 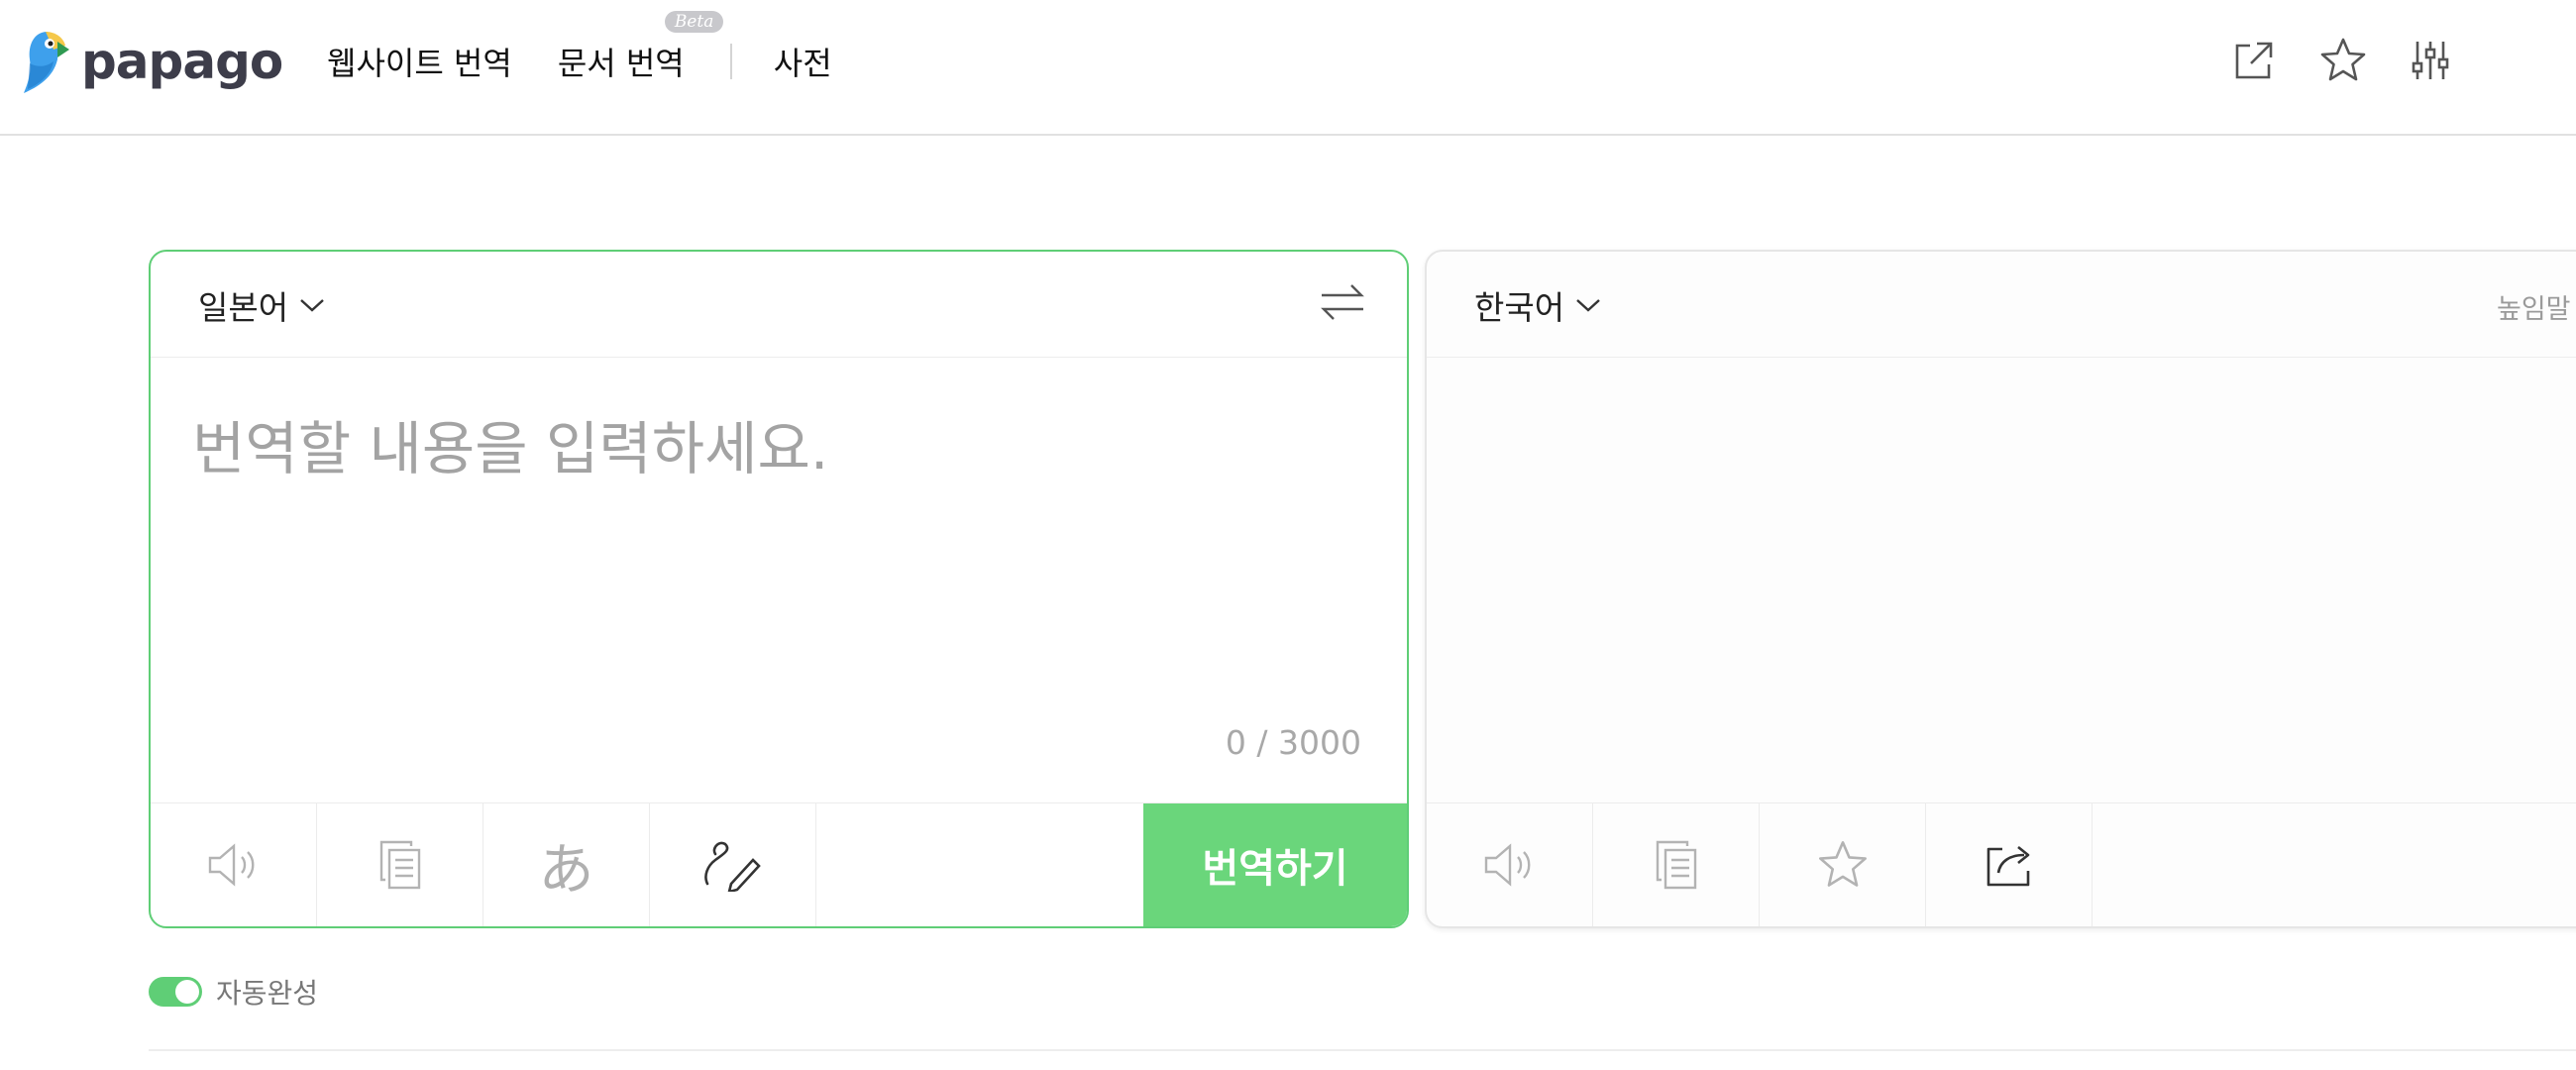 I want to click on nav-website-translation: 웹사이트 번역, so click(x=419, y=61).